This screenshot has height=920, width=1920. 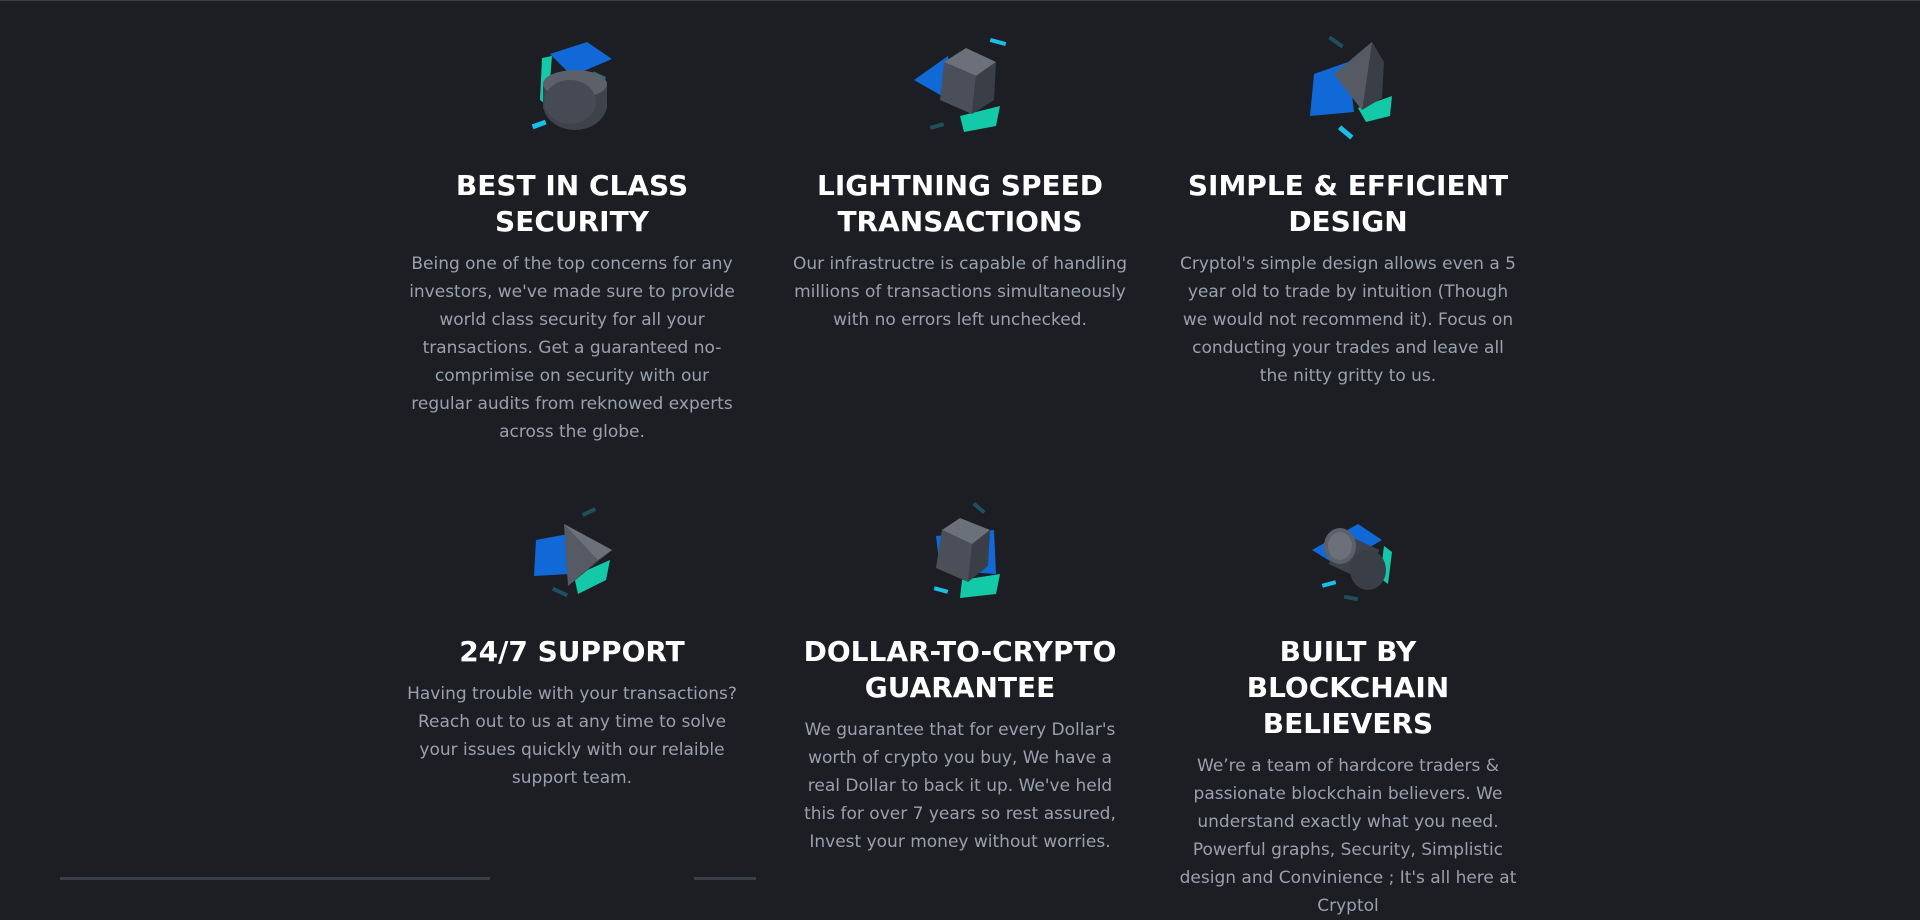 I want to click on feature-title: LIGHTNING SPEED TRANSACTIONS, so click(x=960, y=203).